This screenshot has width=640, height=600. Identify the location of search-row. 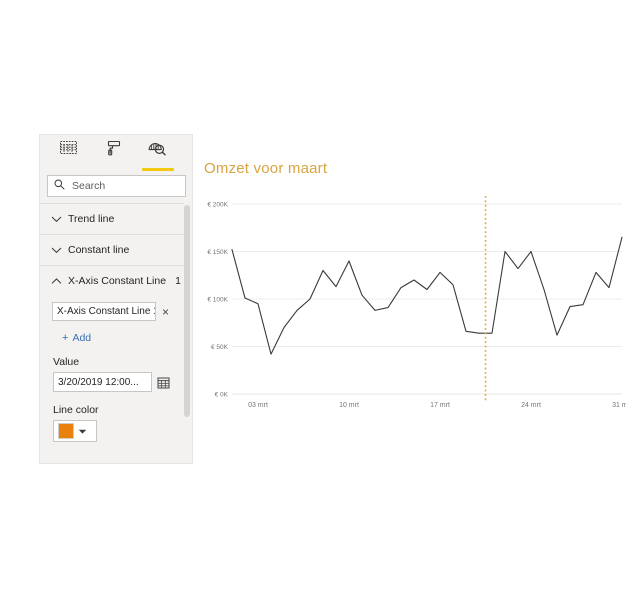
(116, 188).